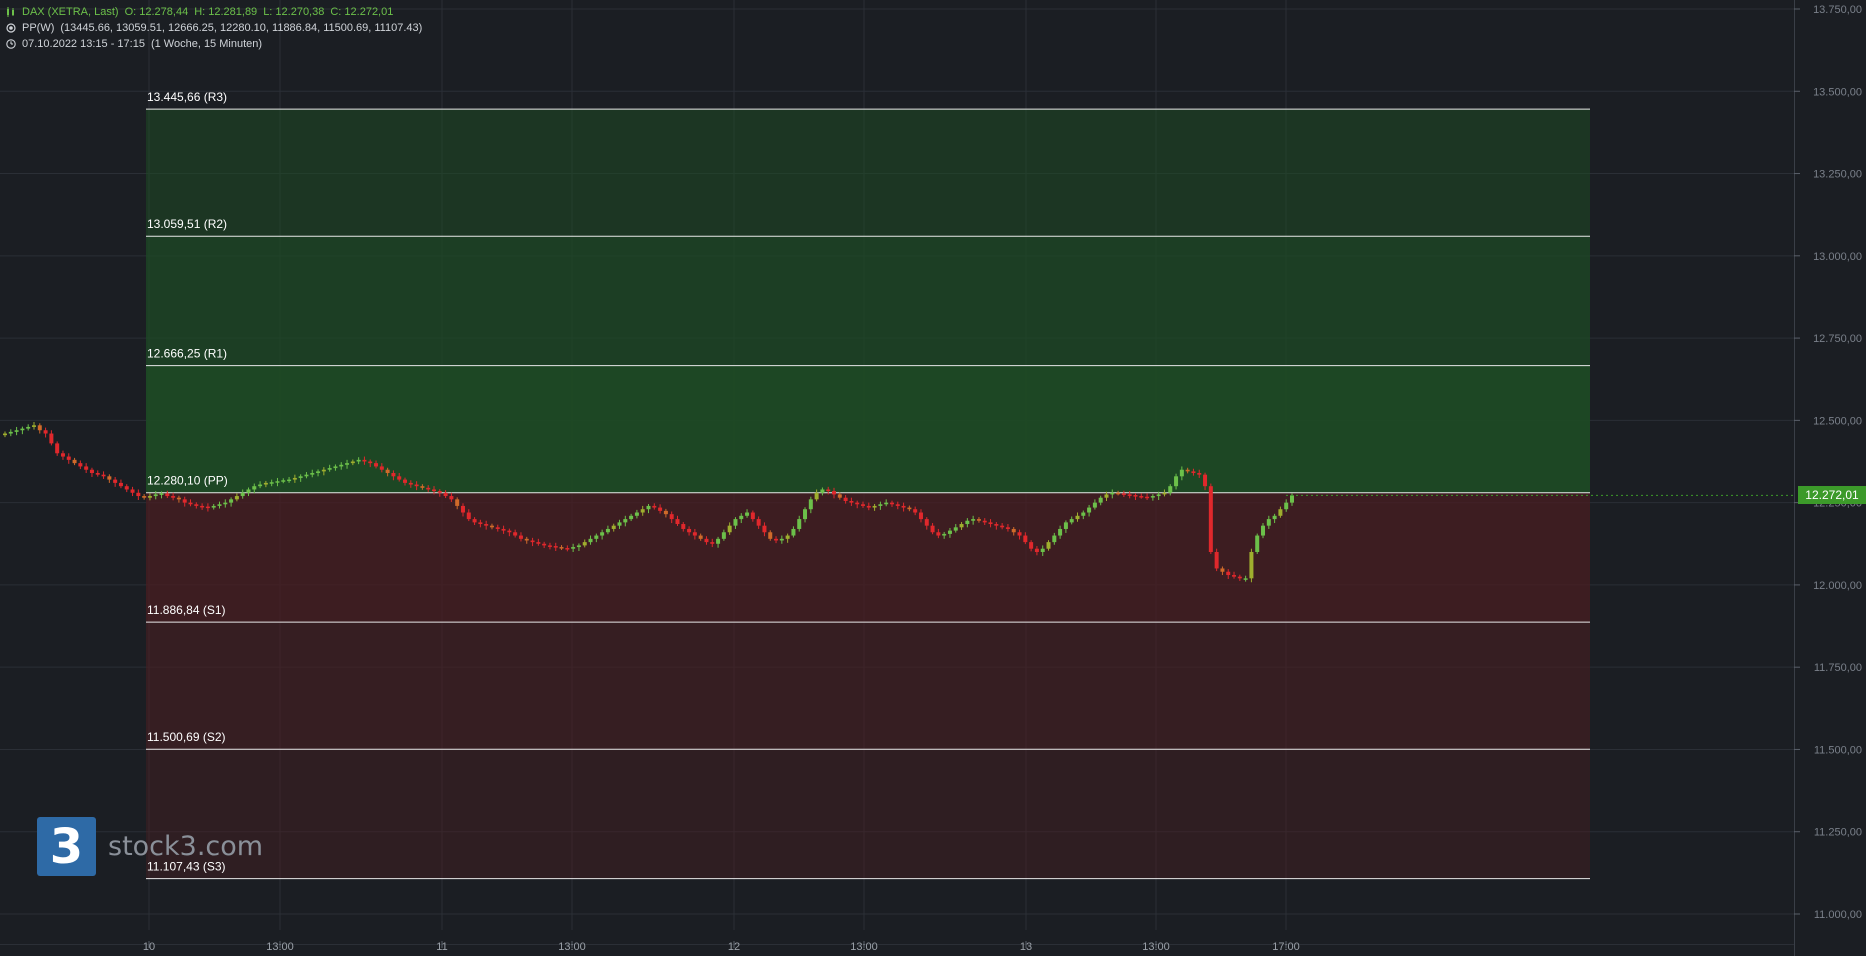  Describe the element at coordinates (1026, 947) in the screenshot. I see `x-tick-label: 13` at that location.